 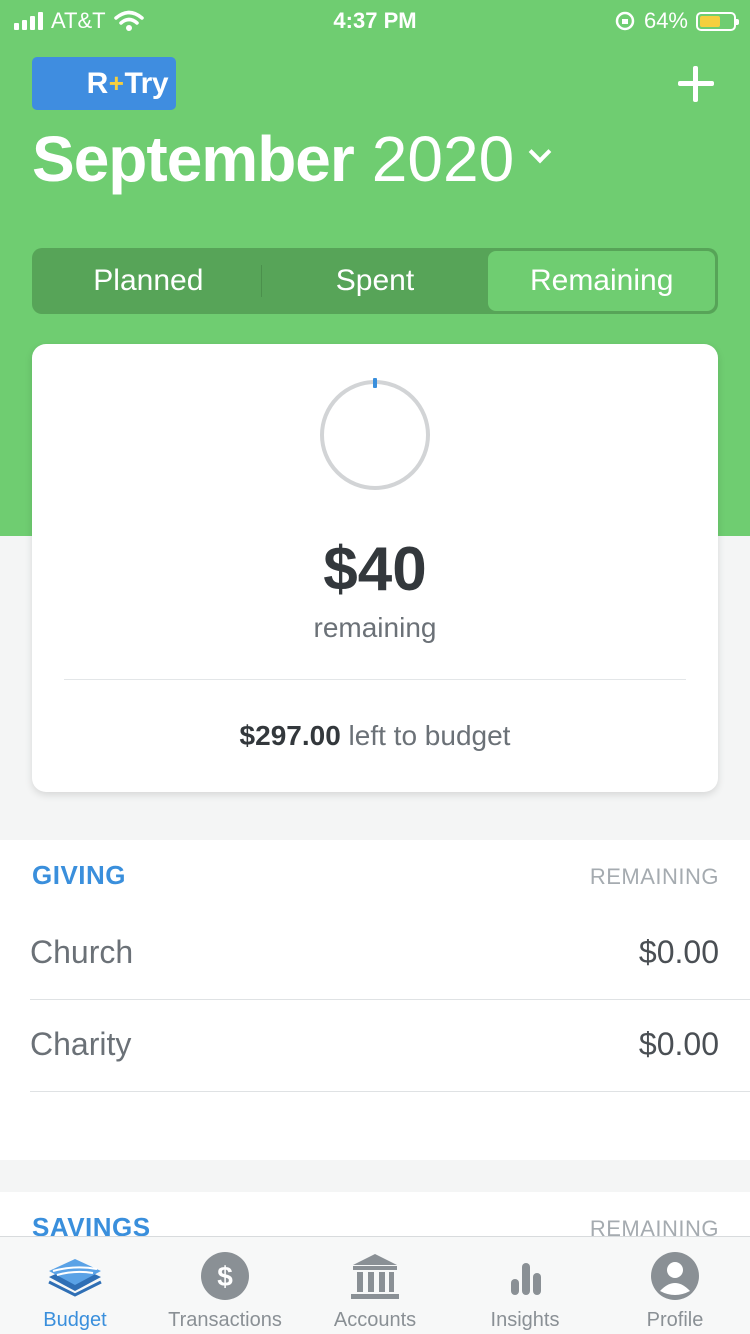 I want to click on month-selector: September 2020, so click(x=292, y=159).